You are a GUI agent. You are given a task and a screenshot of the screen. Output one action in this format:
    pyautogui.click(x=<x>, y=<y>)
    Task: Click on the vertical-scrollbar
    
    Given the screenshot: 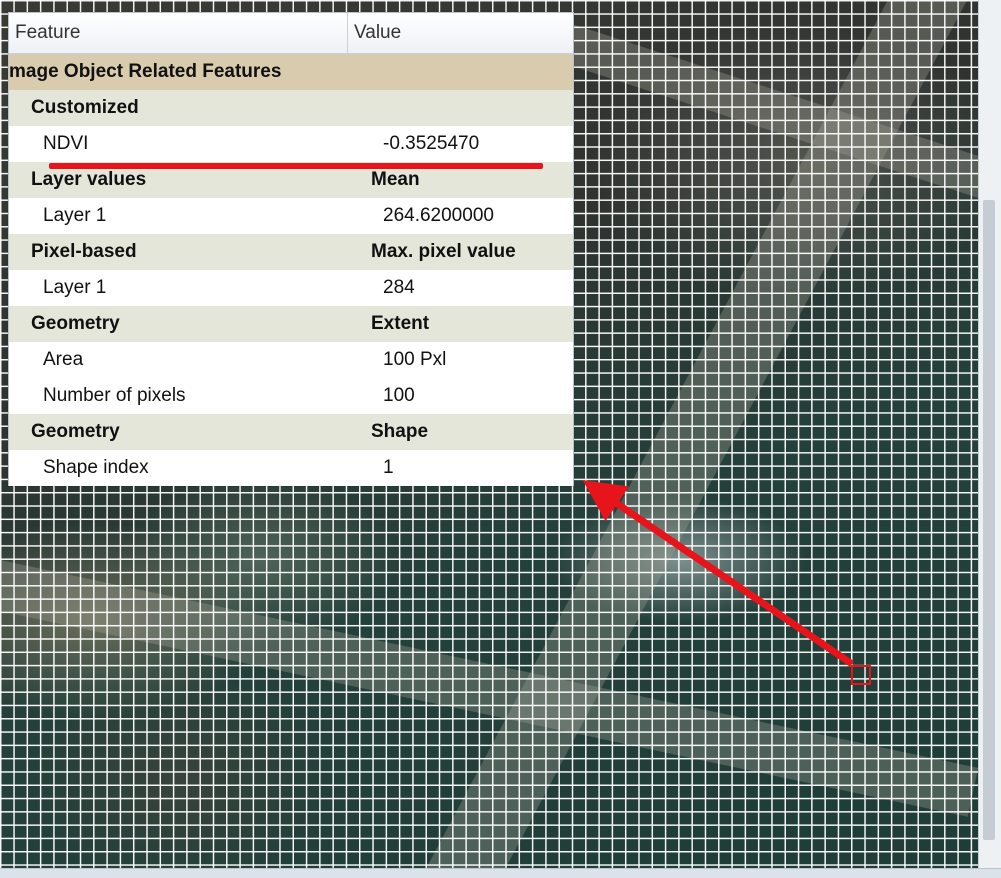 What is the action you would take?
    pyautogui.click(x=989, y=434)
    